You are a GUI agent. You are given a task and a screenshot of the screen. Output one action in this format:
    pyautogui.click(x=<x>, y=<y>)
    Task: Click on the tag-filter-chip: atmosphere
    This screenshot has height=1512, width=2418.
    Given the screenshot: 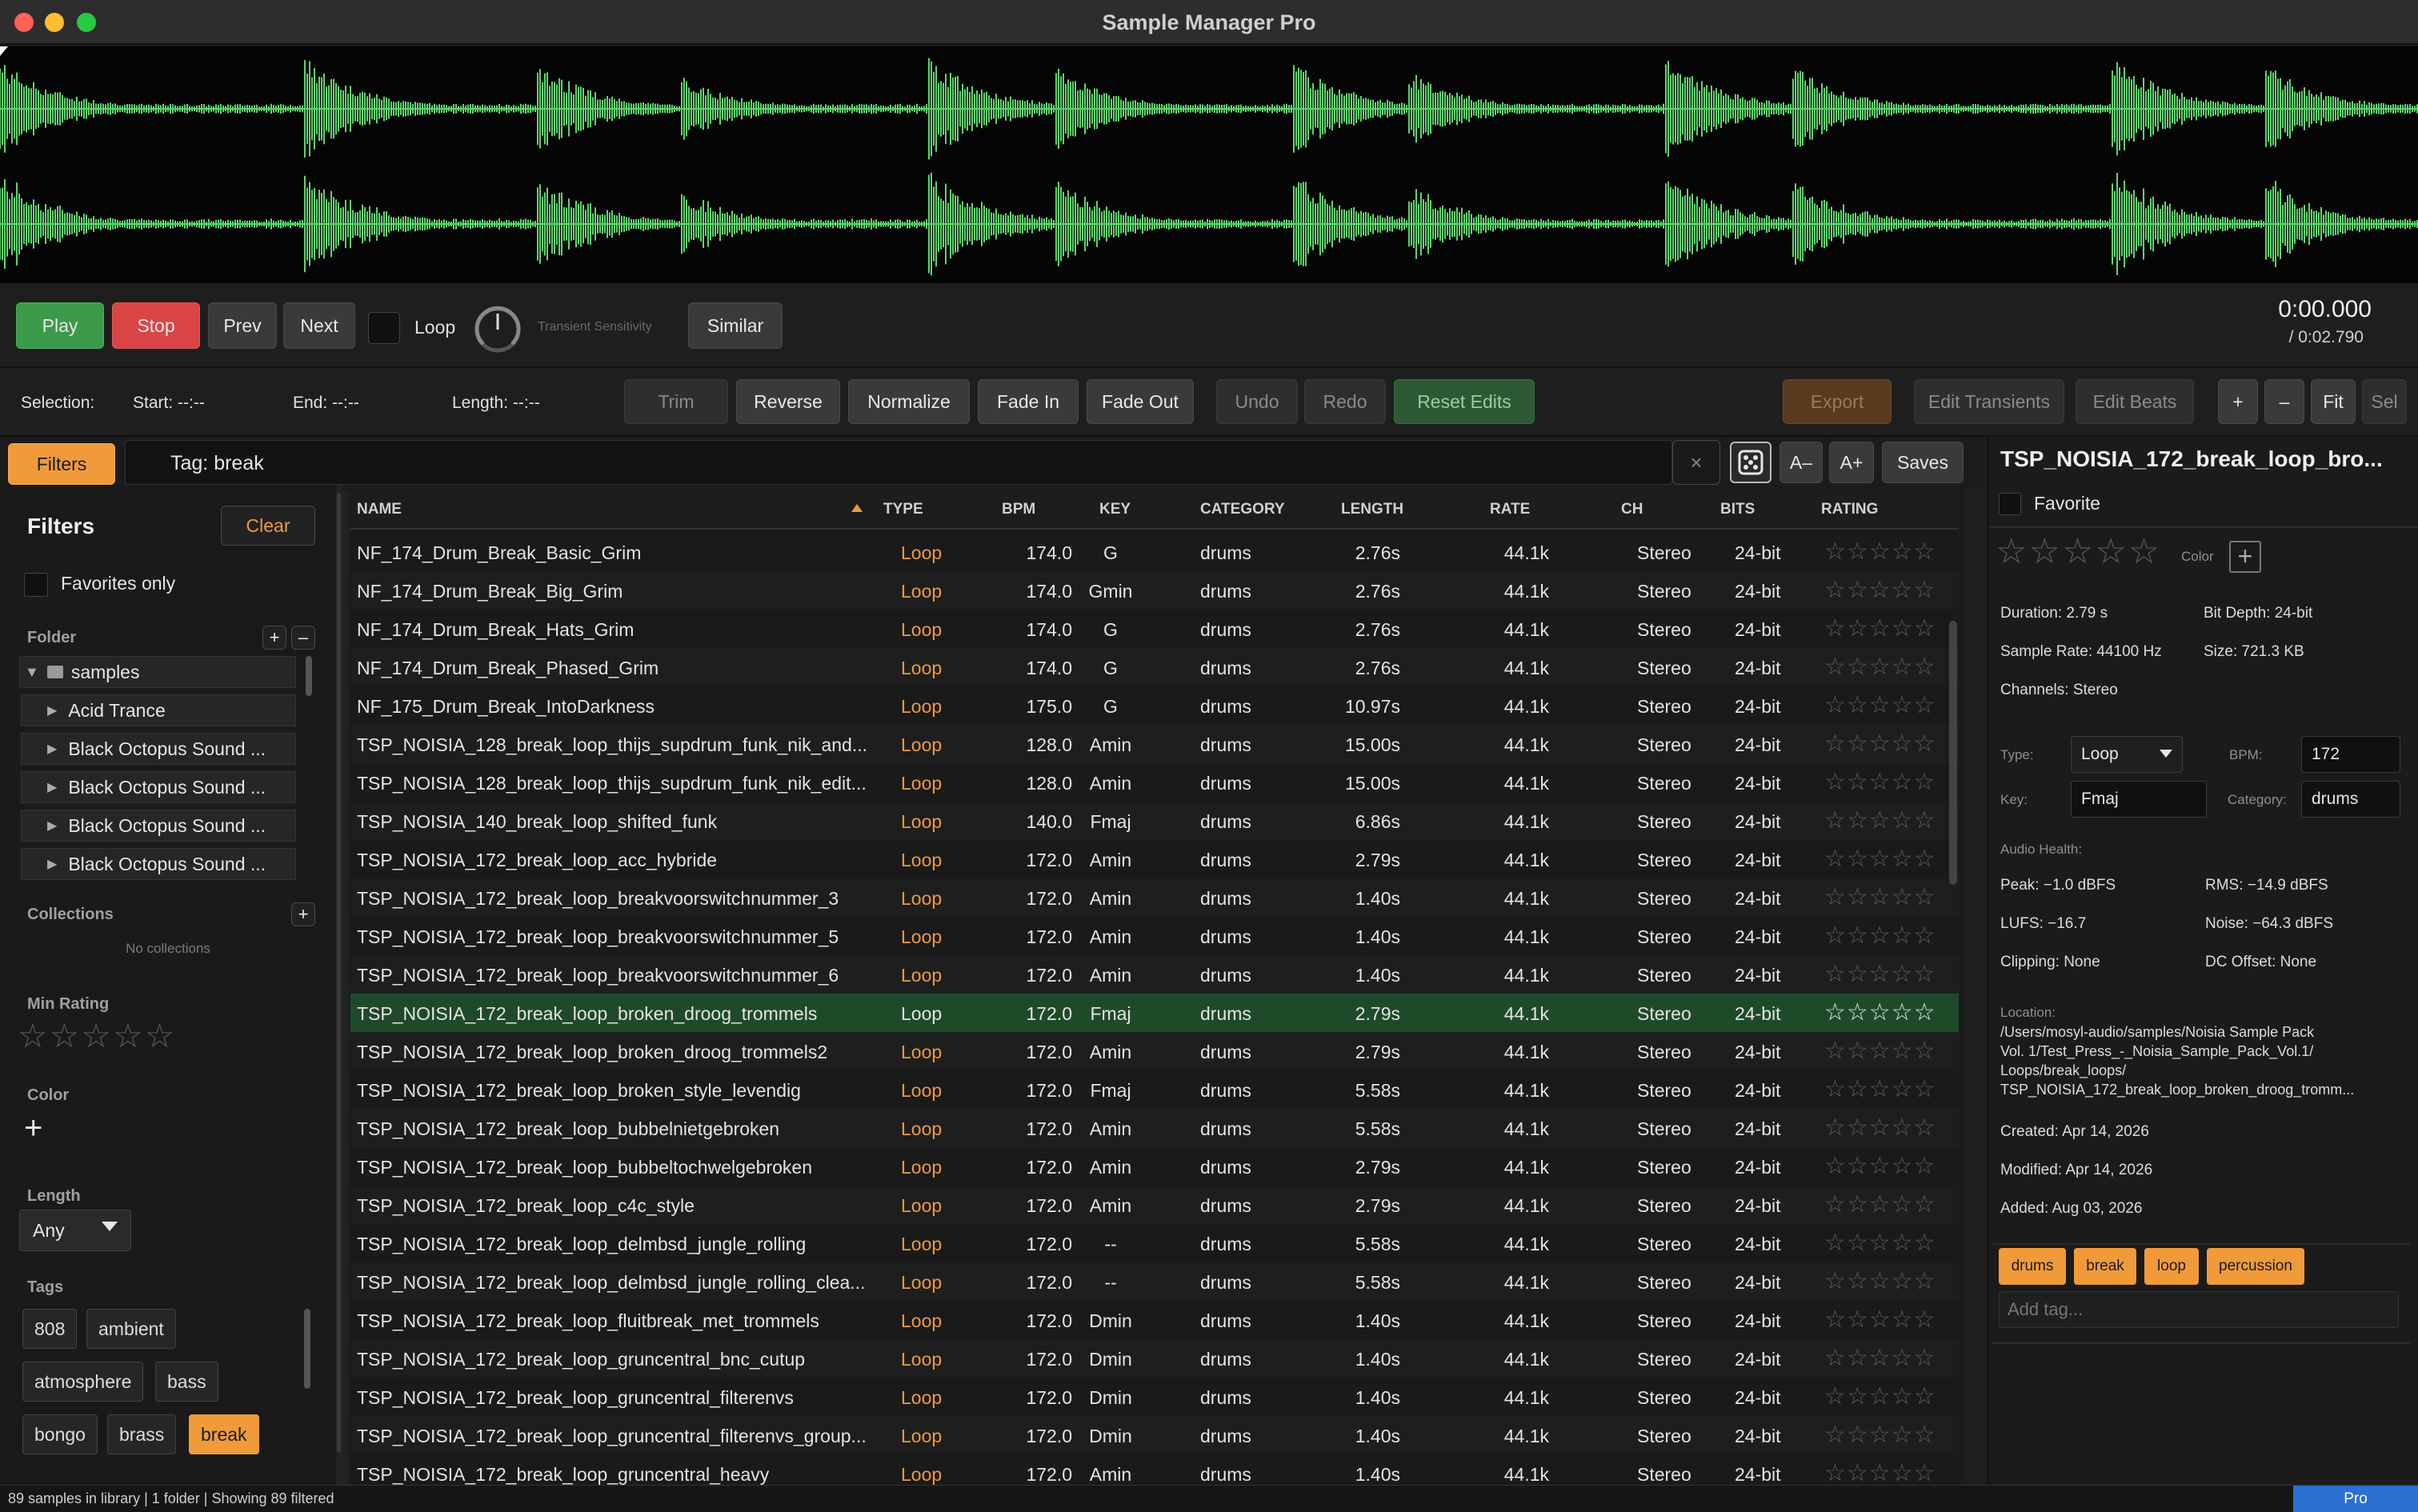 What is the action you would take?
    pyautogui.click(x=83, y=1382)
    